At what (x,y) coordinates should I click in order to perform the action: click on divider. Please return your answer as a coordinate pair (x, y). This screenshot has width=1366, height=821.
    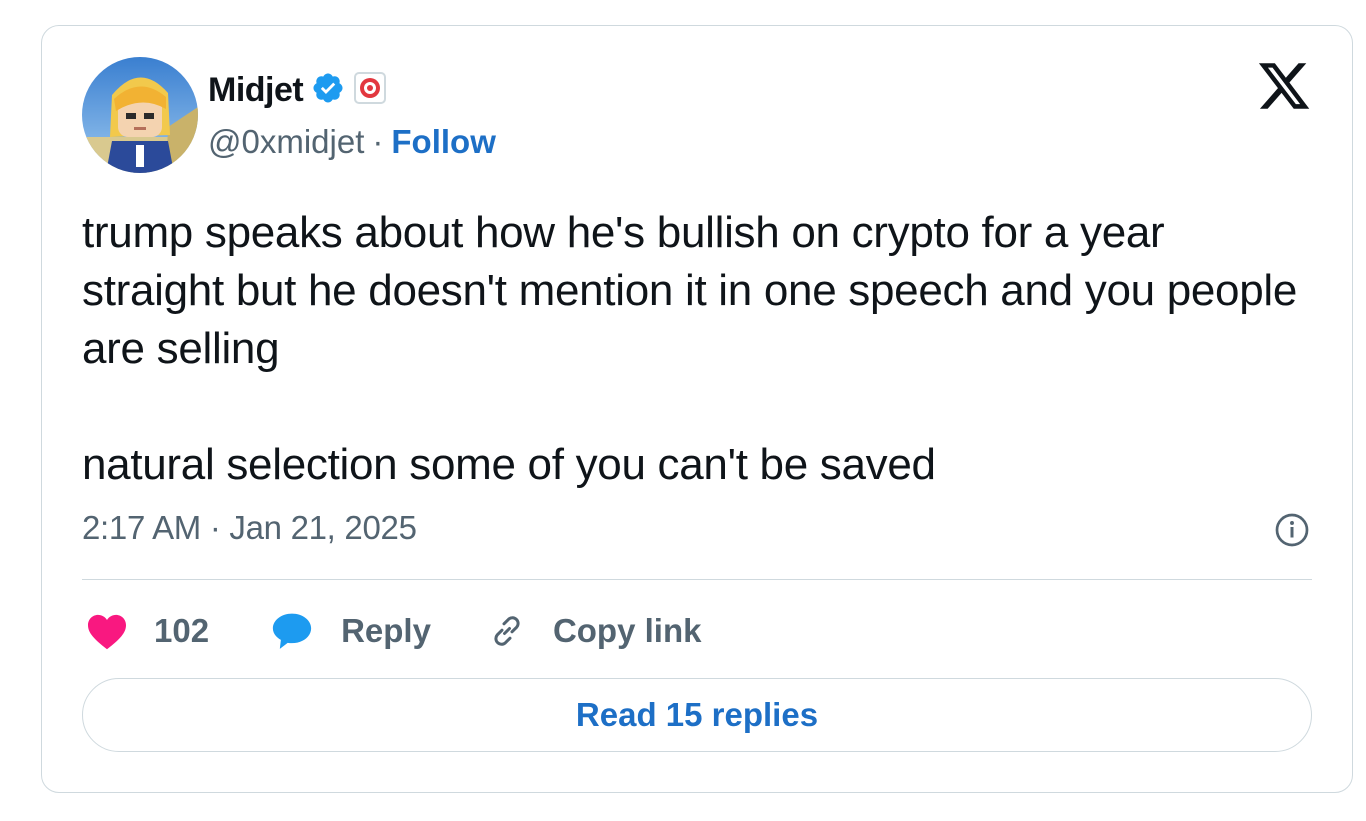
    Looking at the image, I should click on (697, 579).